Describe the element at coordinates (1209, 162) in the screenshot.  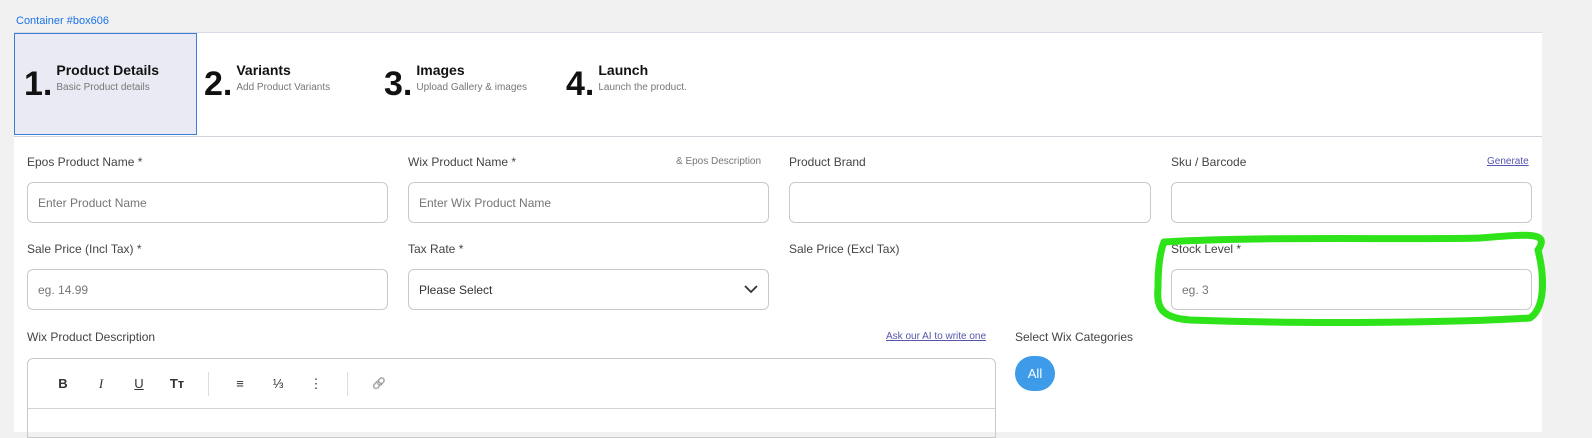
I see `sku-label: Sku / Barcode` at that location.